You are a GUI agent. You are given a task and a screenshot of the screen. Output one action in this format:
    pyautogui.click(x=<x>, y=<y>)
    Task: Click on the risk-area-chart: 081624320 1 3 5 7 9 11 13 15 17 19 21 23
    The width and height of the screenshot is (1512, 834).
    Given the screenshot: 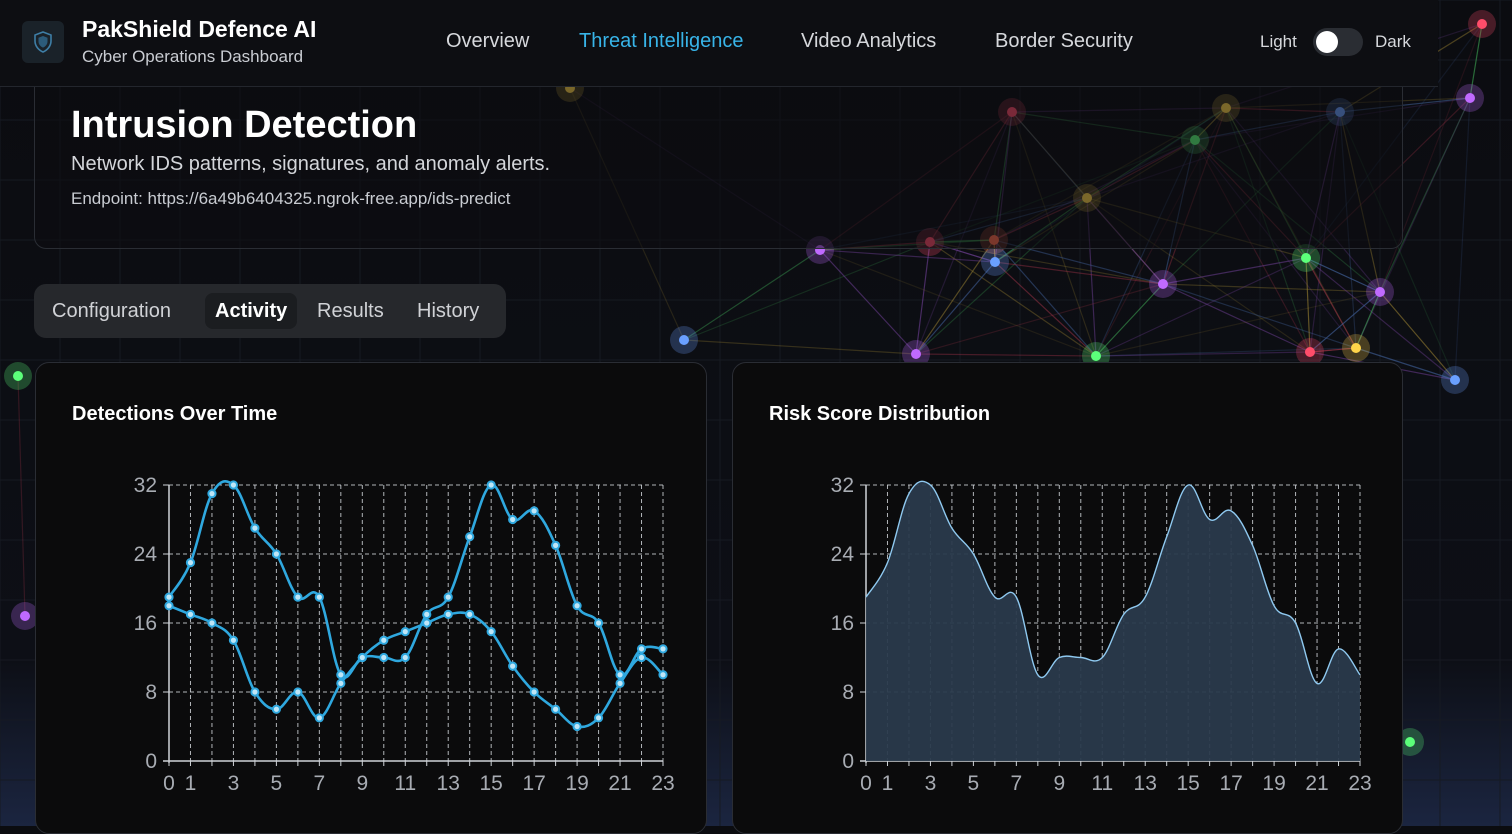 What is the action you would take?
    pyautogui.click(x=1101, y=634)
    